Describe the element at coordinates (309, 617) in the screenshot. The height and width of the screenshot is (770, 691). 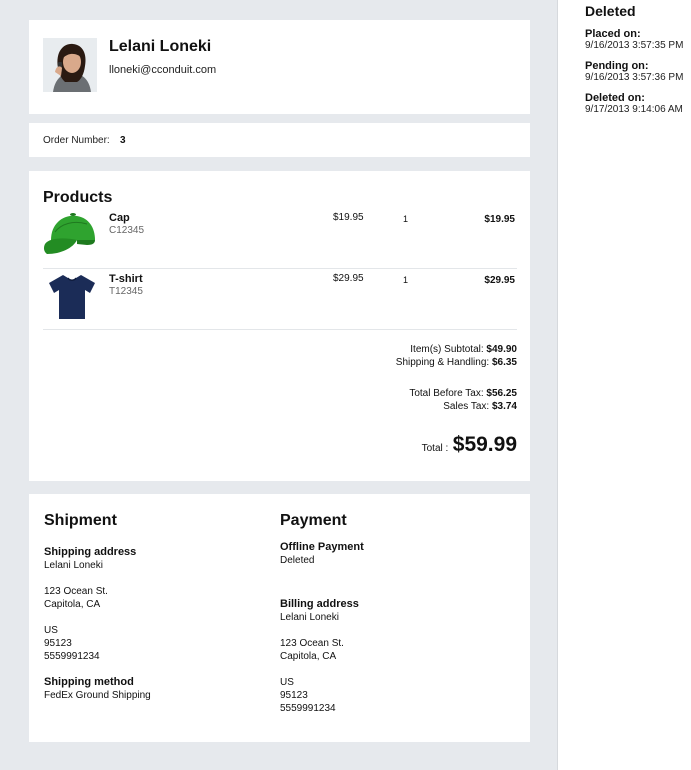
I see `billing-name: Lelani Loneki` at that location.